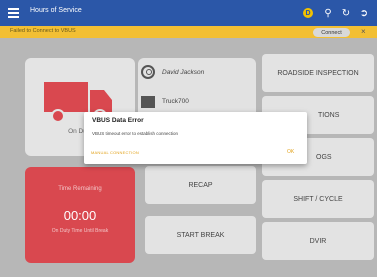 The width and height of the screenshot is (377, 277). I want to click on duty-status-badge: D, so click(308, 13).